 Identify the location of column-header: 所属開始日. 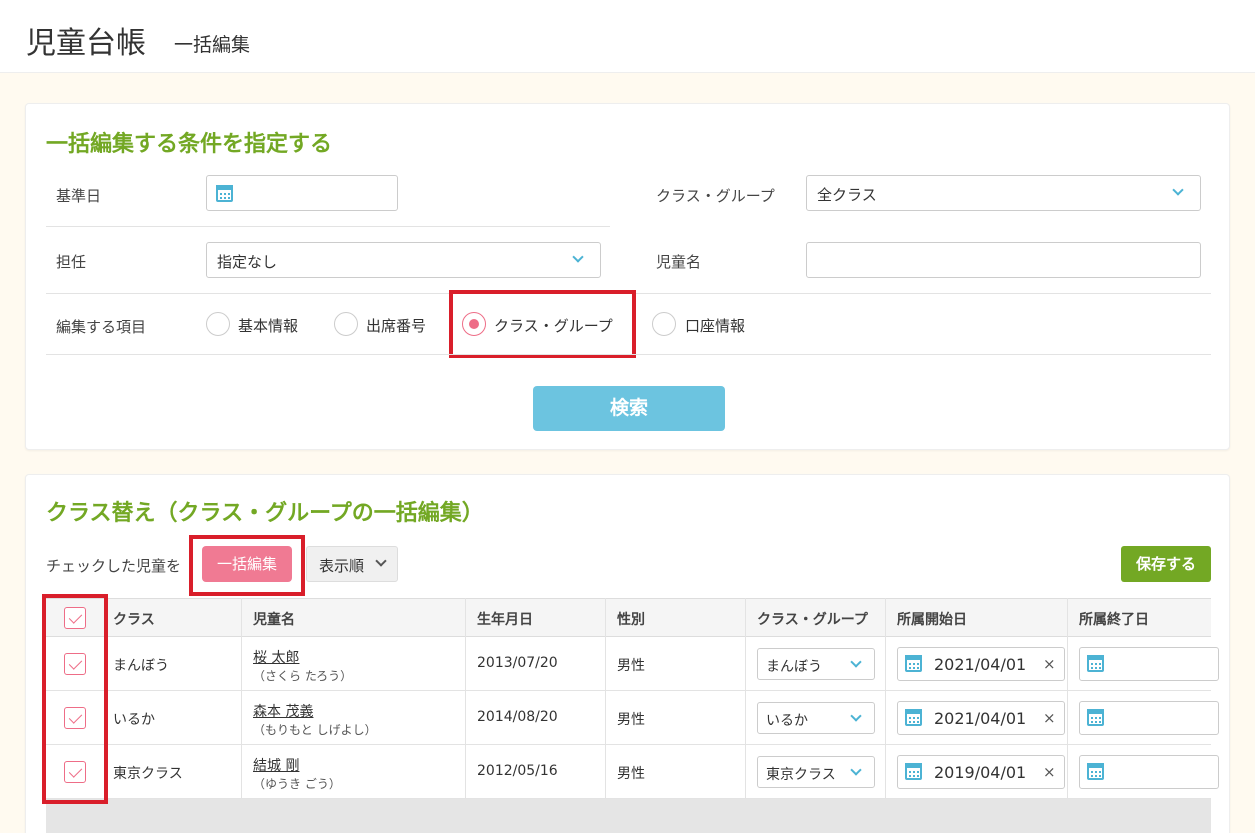
(932, 620).